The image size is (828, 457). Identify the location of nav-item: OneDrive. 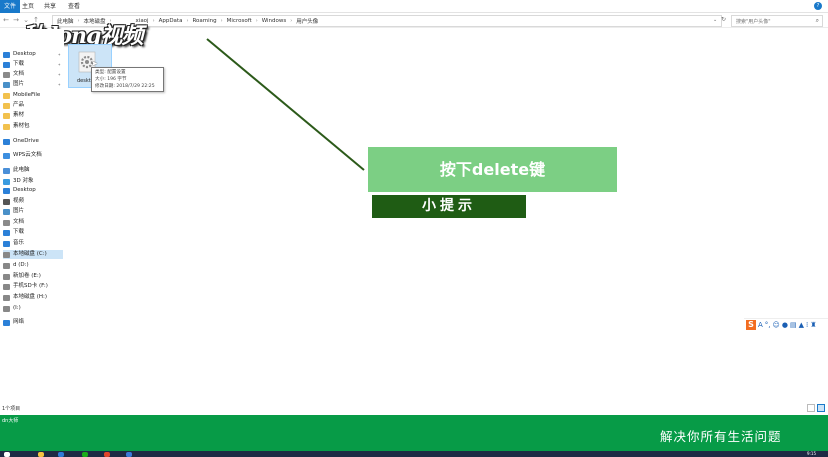
(33, 141).